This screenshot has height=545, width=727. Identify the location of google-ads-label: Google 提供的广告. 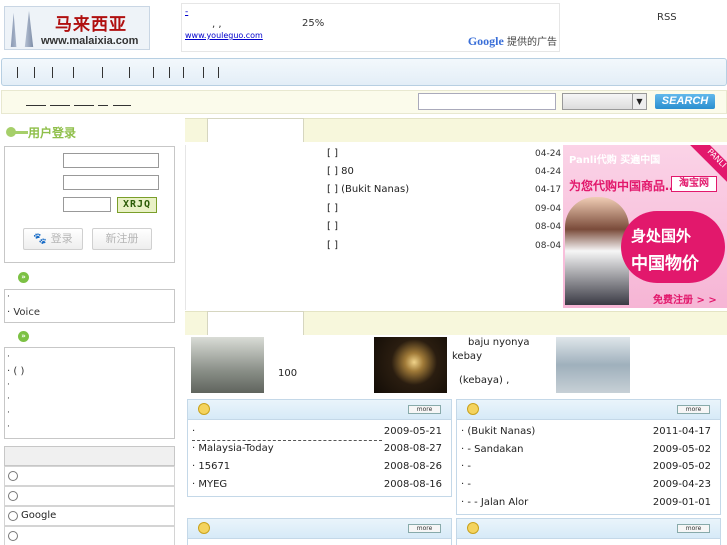
(512, 41).